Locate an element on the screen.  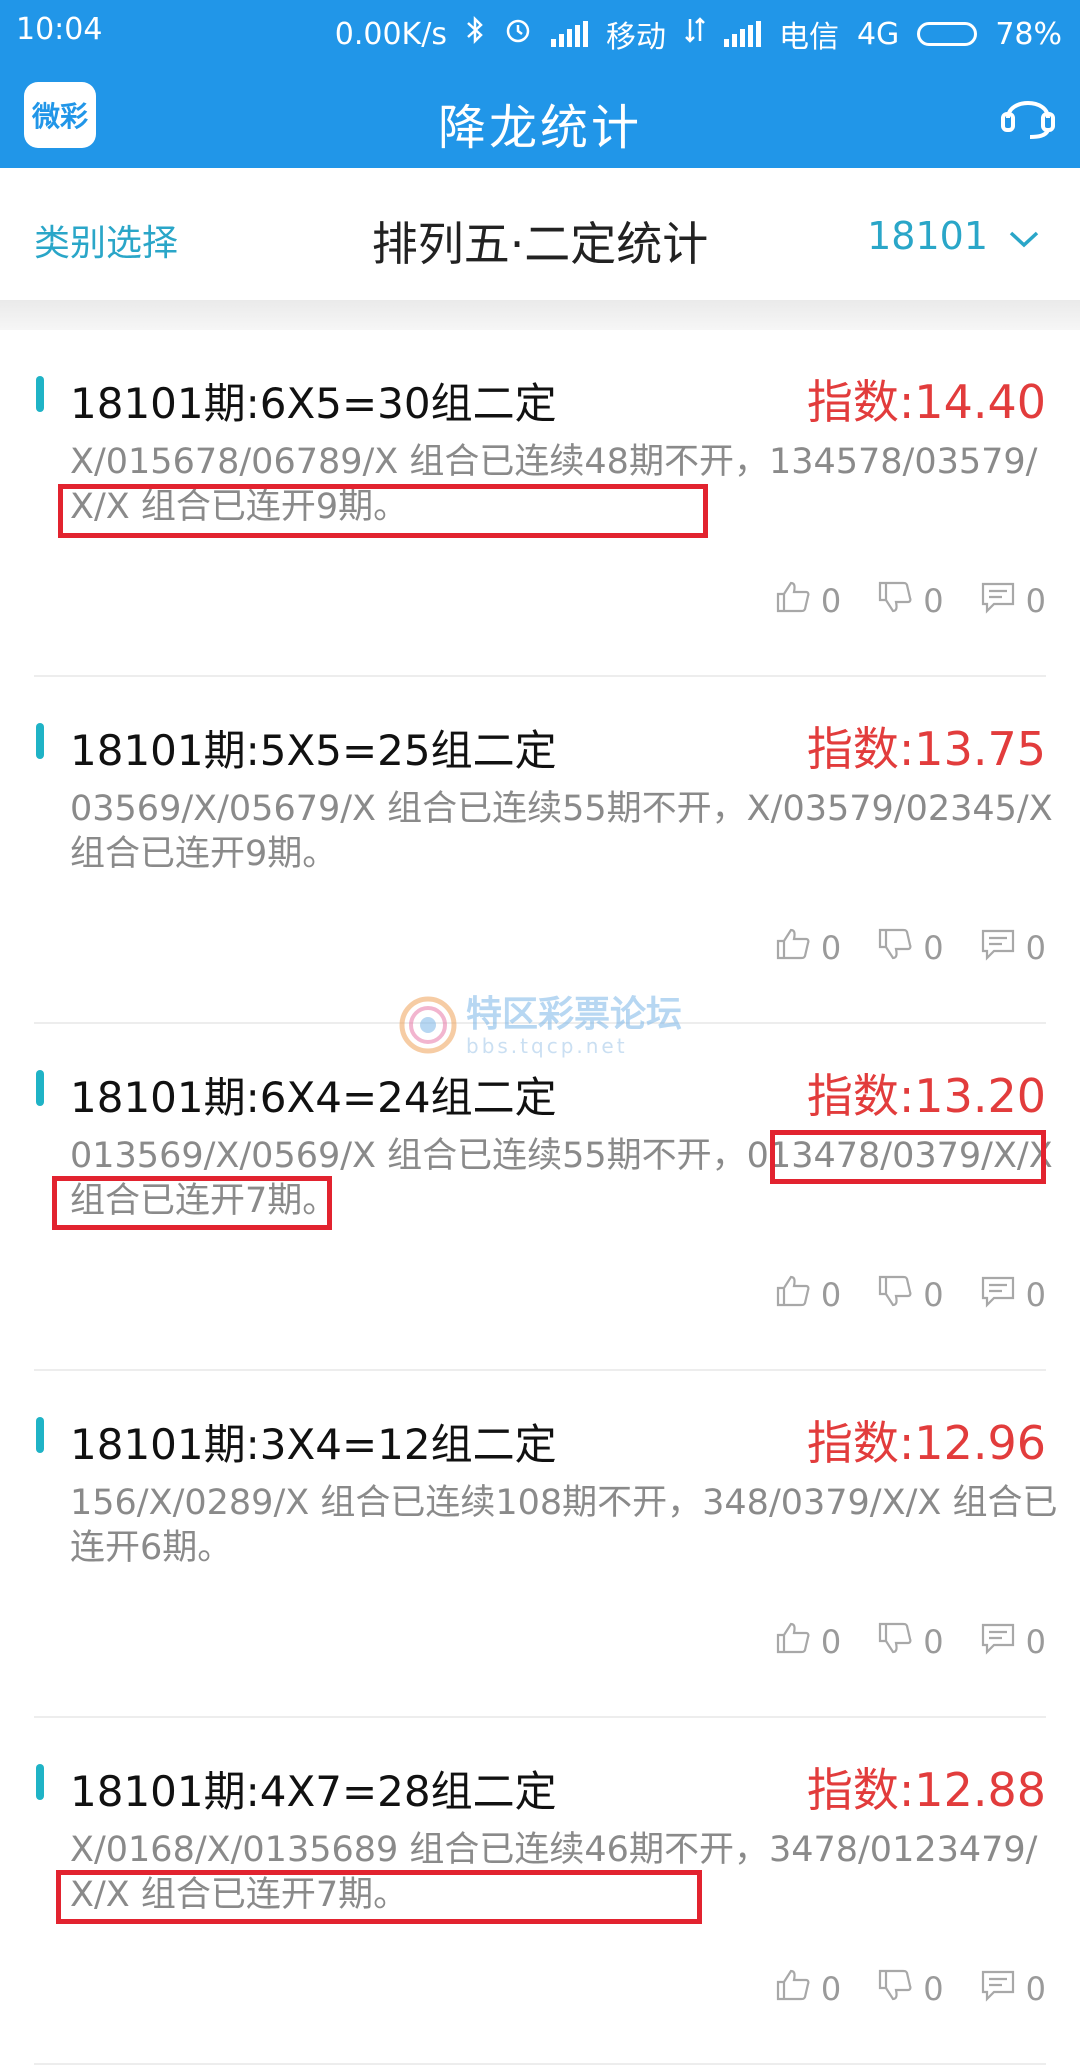
item-heading: 18101期:6X4=24组二定 is located at coordinates (313, 1097).